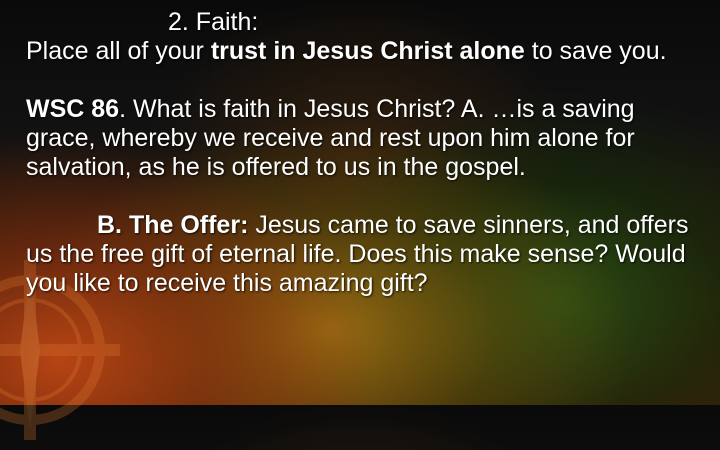 The height and width of the screenshot is (450, 720). What do you see at coordinates (595, 51) in the screenshot?
I see `faith-text-end: to save you.` at bounding box center [595, 51].